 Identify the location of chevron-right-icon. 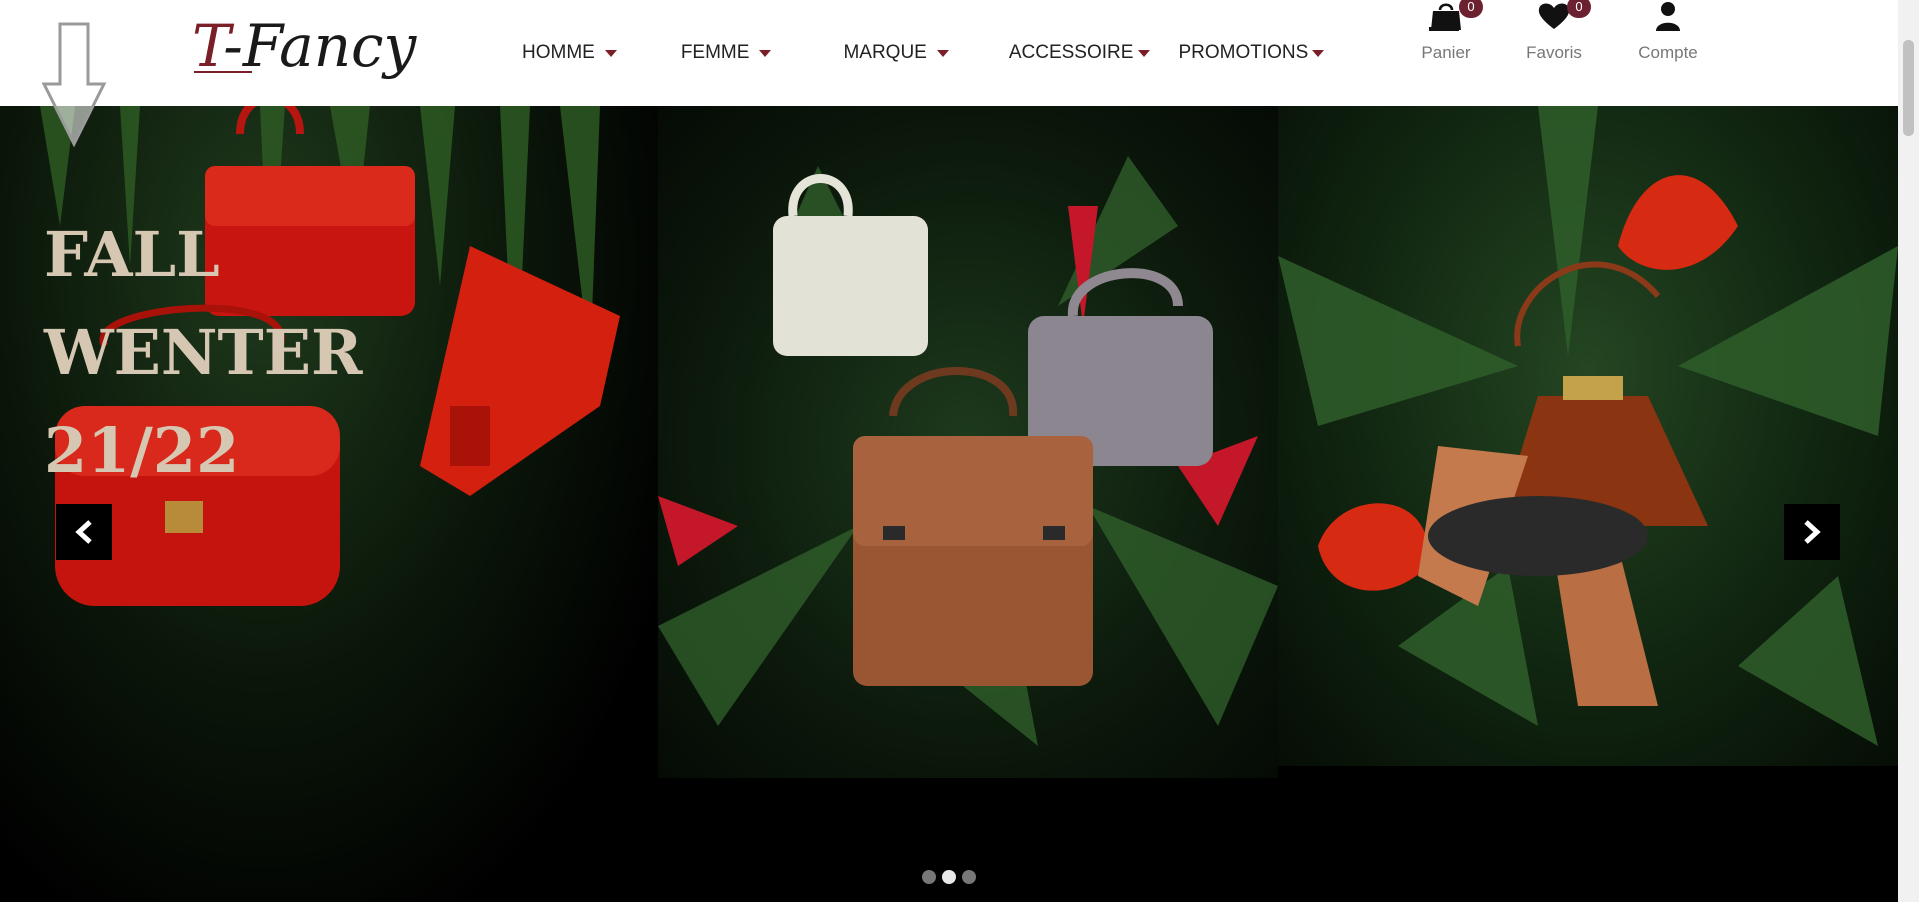
(1812, 532).